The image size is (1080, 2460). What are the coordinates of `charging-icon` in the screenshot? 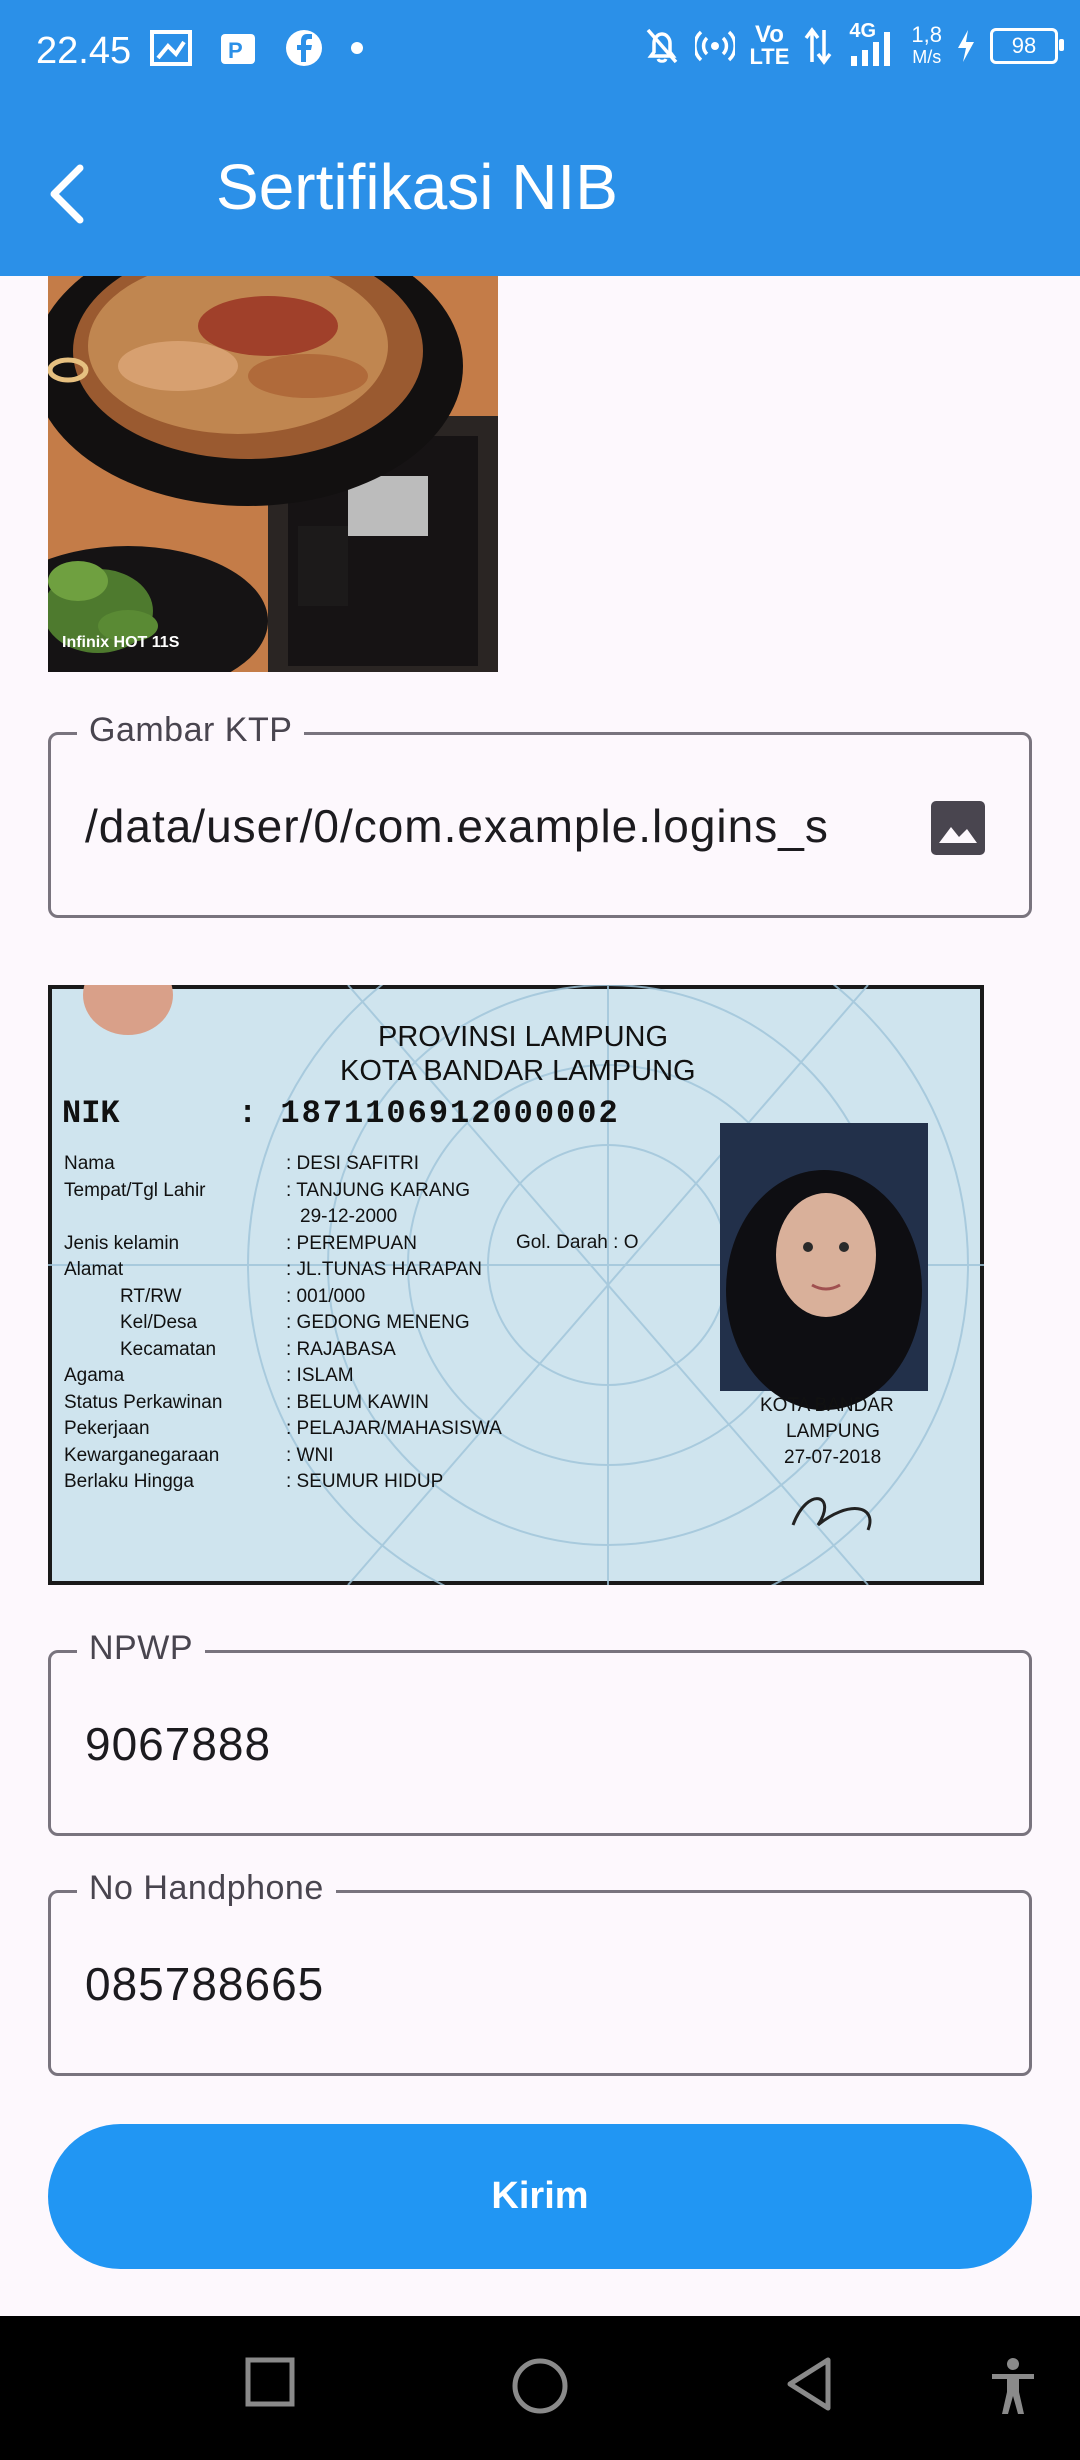 It's located at (966, 46).